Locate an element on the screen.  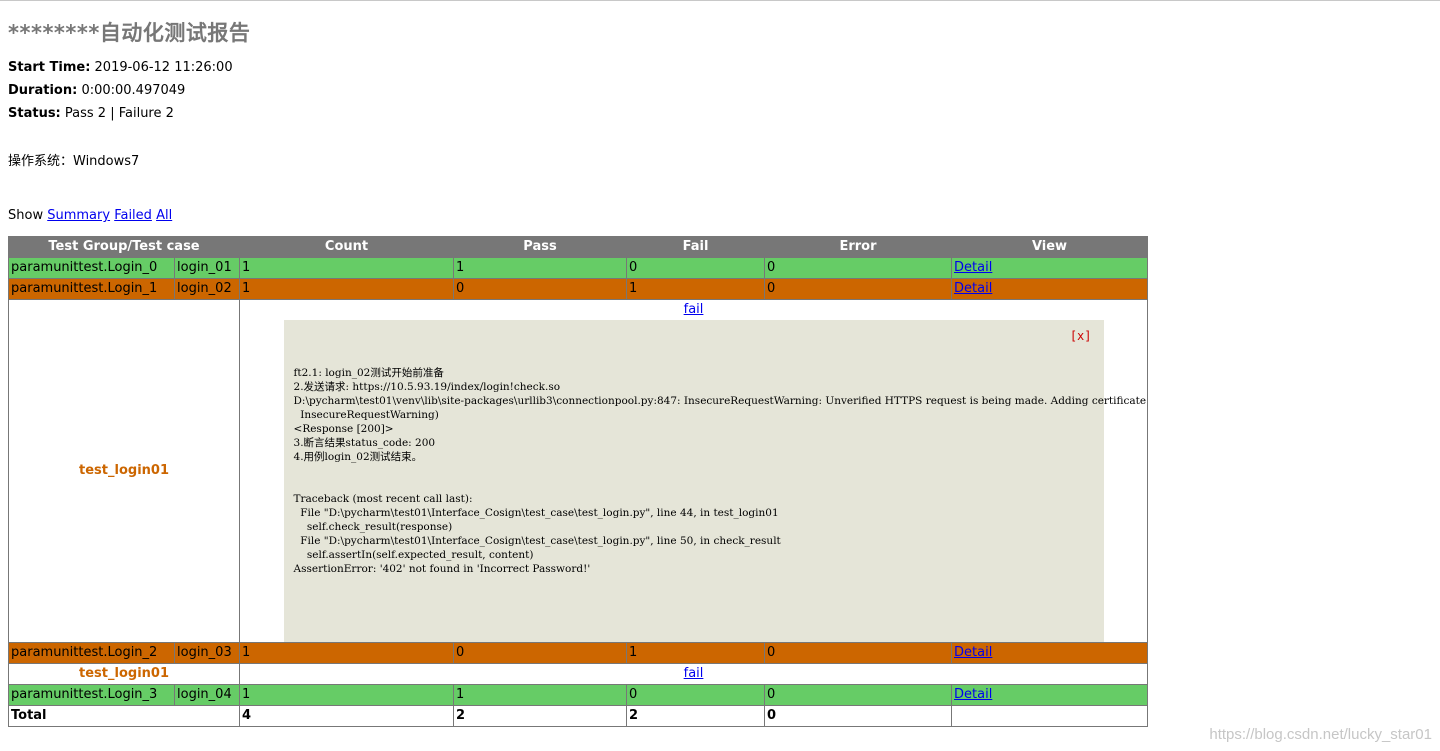
start-time-value: 2019-06-12 11:26:00 is located at coordinates (163, 67).